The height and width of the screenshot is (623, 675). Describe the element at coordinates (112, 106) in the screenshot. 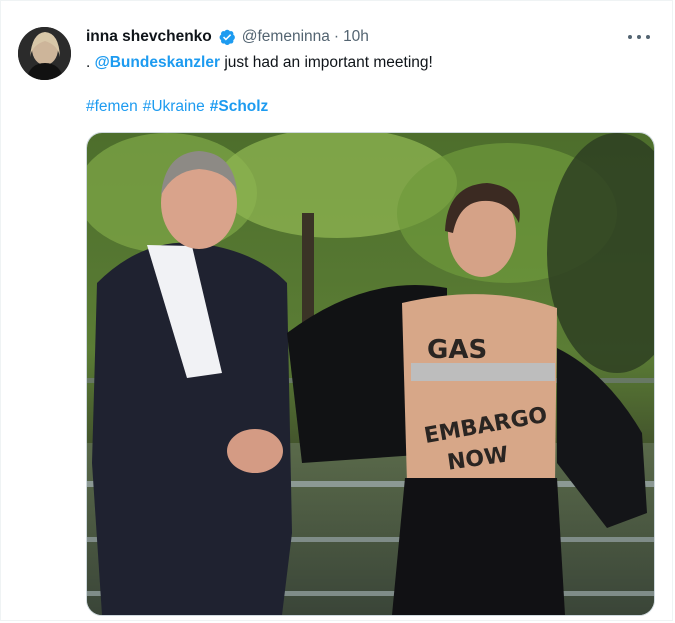

I see `hashtag-femen: #femen` at that location.